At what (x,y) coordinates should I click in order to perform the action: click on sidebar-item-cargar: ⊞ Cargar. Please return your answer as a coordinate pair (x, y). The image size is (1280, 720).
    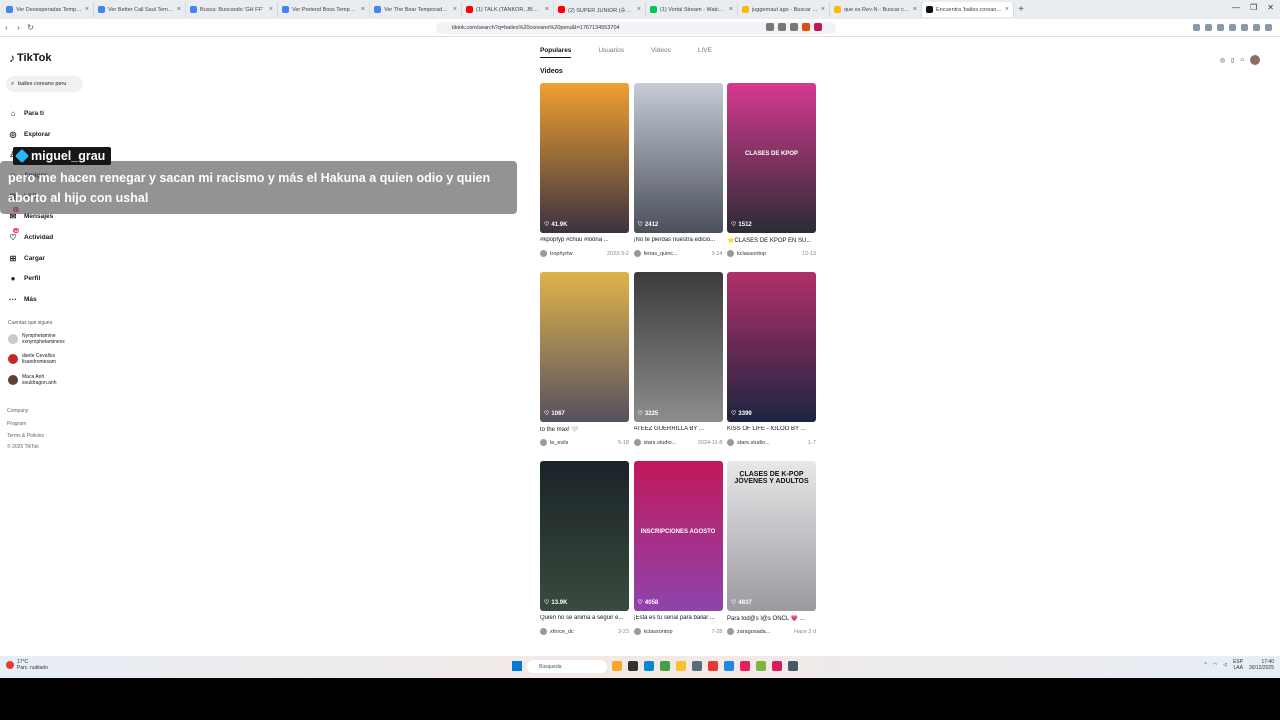
    Looking at the image, I should click on (31, 258).